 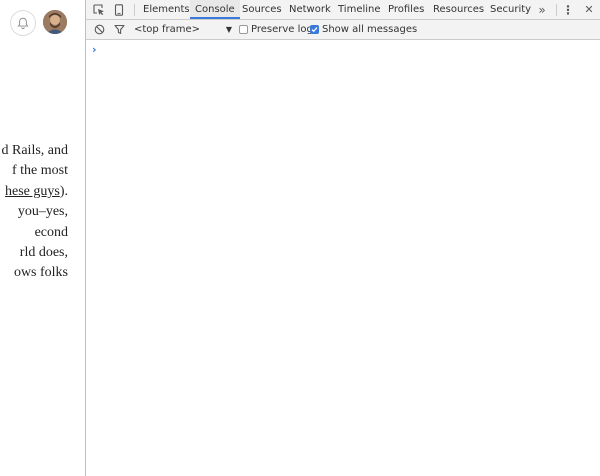 What do you see at coordinates (568, 9) in the screenshot?
I see `customize-menu-button: ⋮` at bounding box center [568, 9].